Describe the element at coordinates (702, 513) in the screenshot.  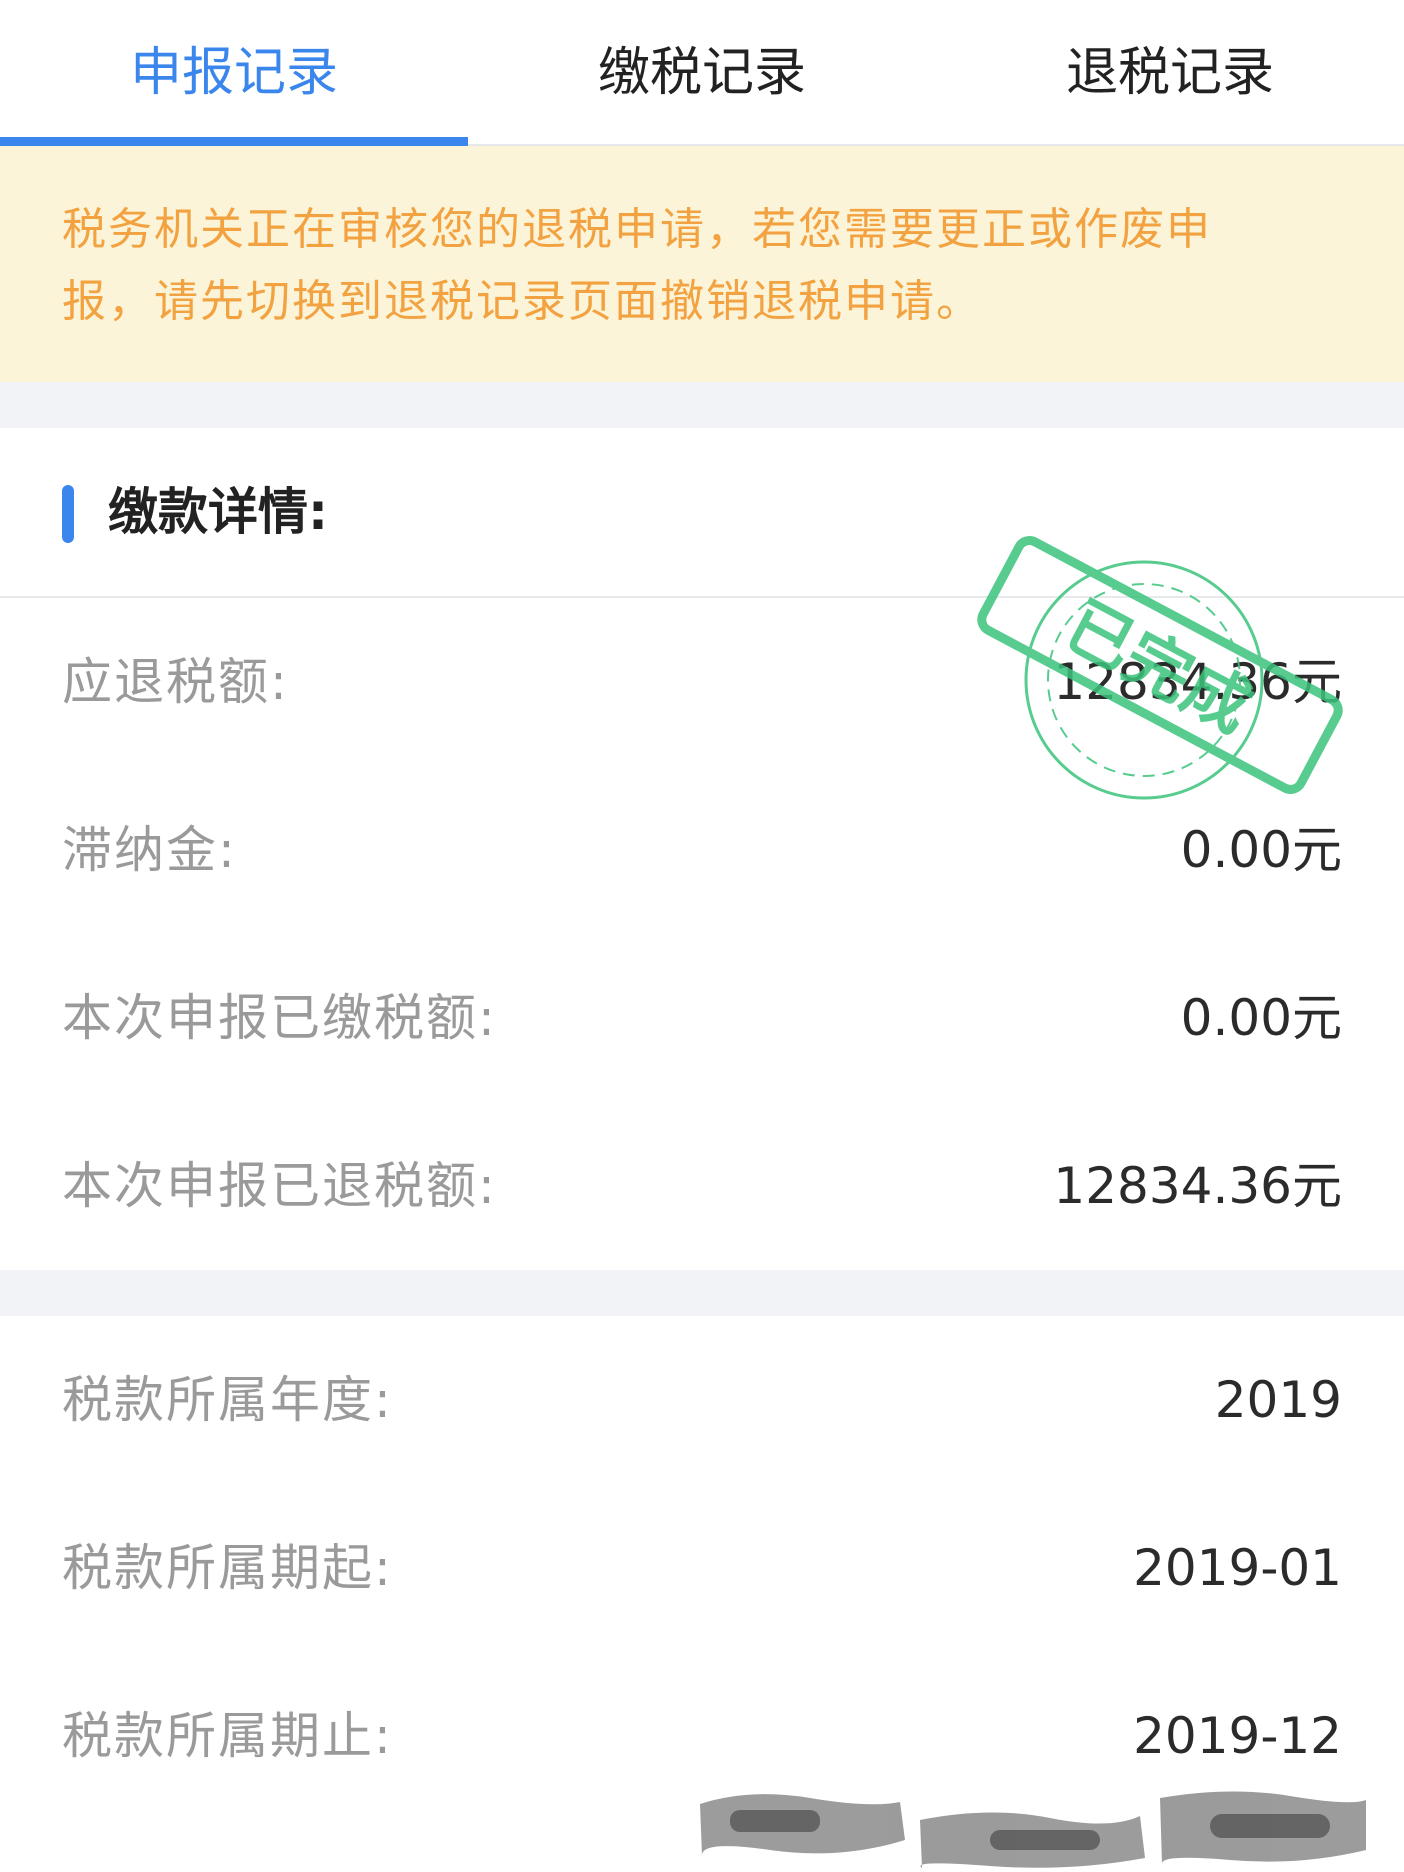
I see `payment-details-header: 缴款详情:` at that location.